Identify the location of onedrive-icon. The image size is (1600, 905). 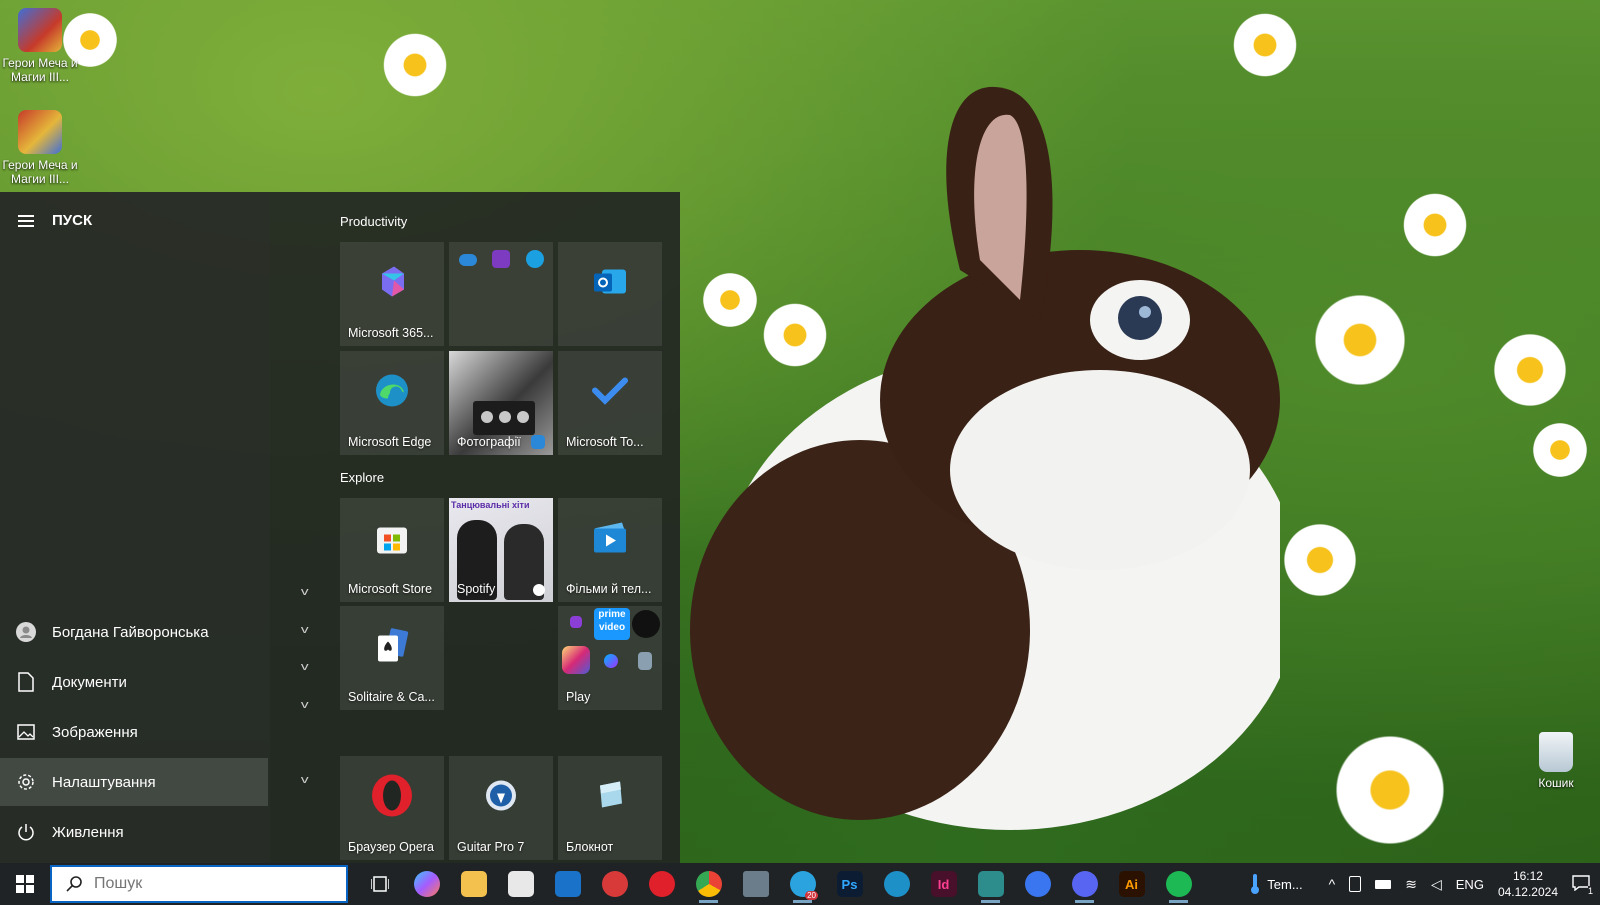
(468, 260).